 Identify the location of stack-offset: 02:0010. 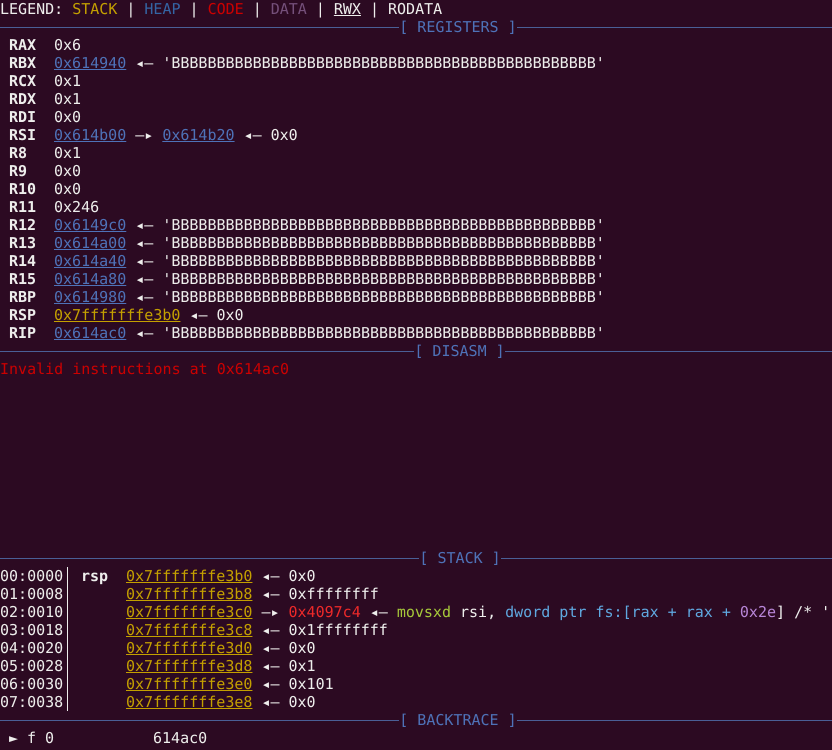
(32, 612).